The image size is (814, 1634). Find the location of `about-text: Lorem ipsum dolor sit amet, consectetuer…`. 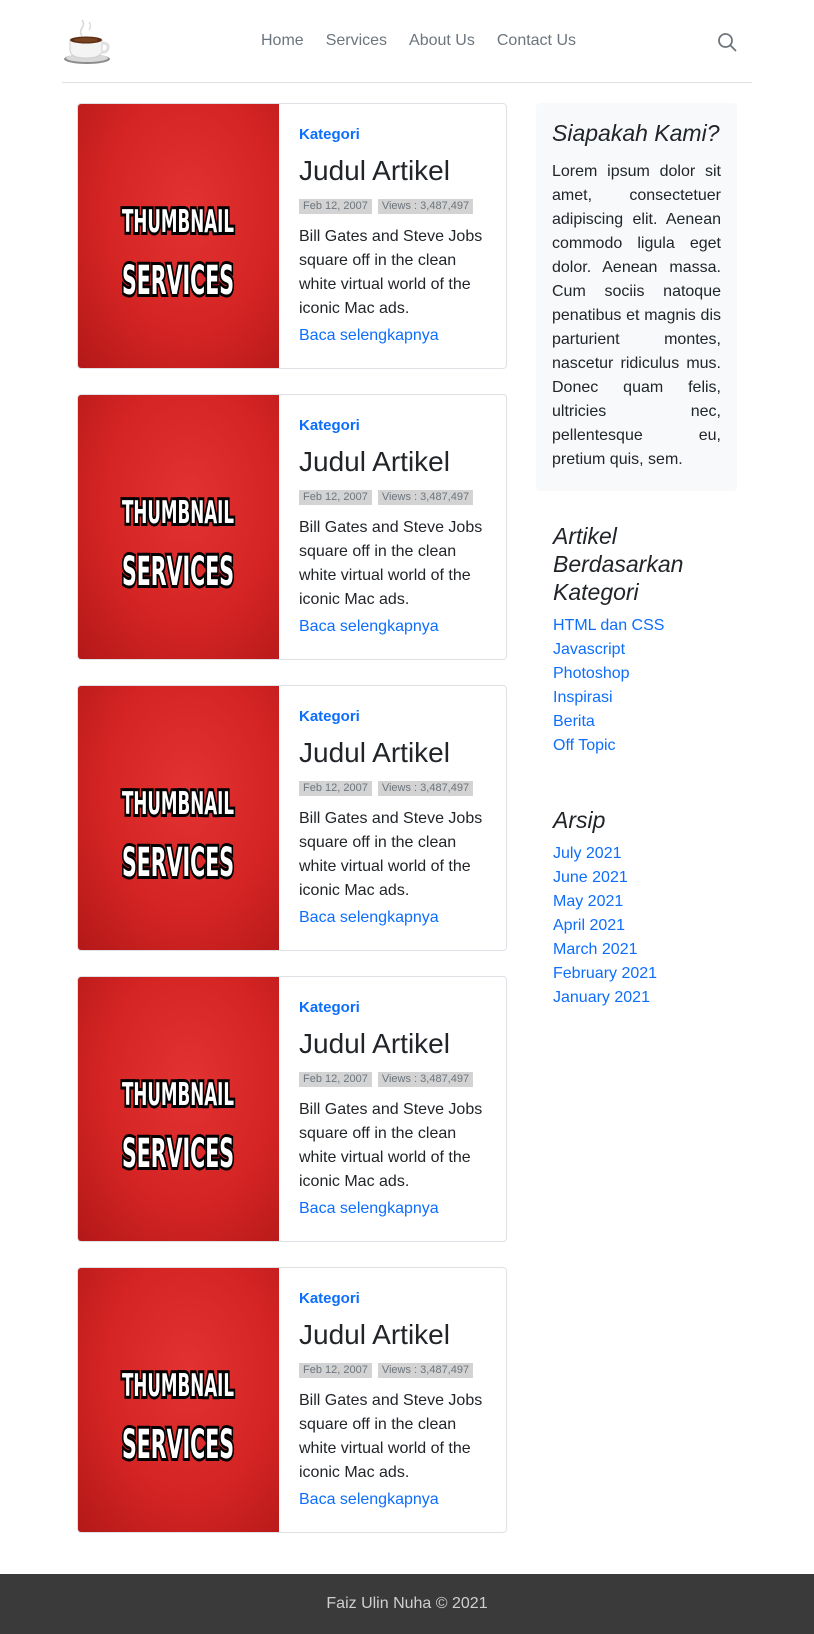

about-text: Lorem ipsum dolor sit amet, consectetuer… is located at coordinates (636, 315).